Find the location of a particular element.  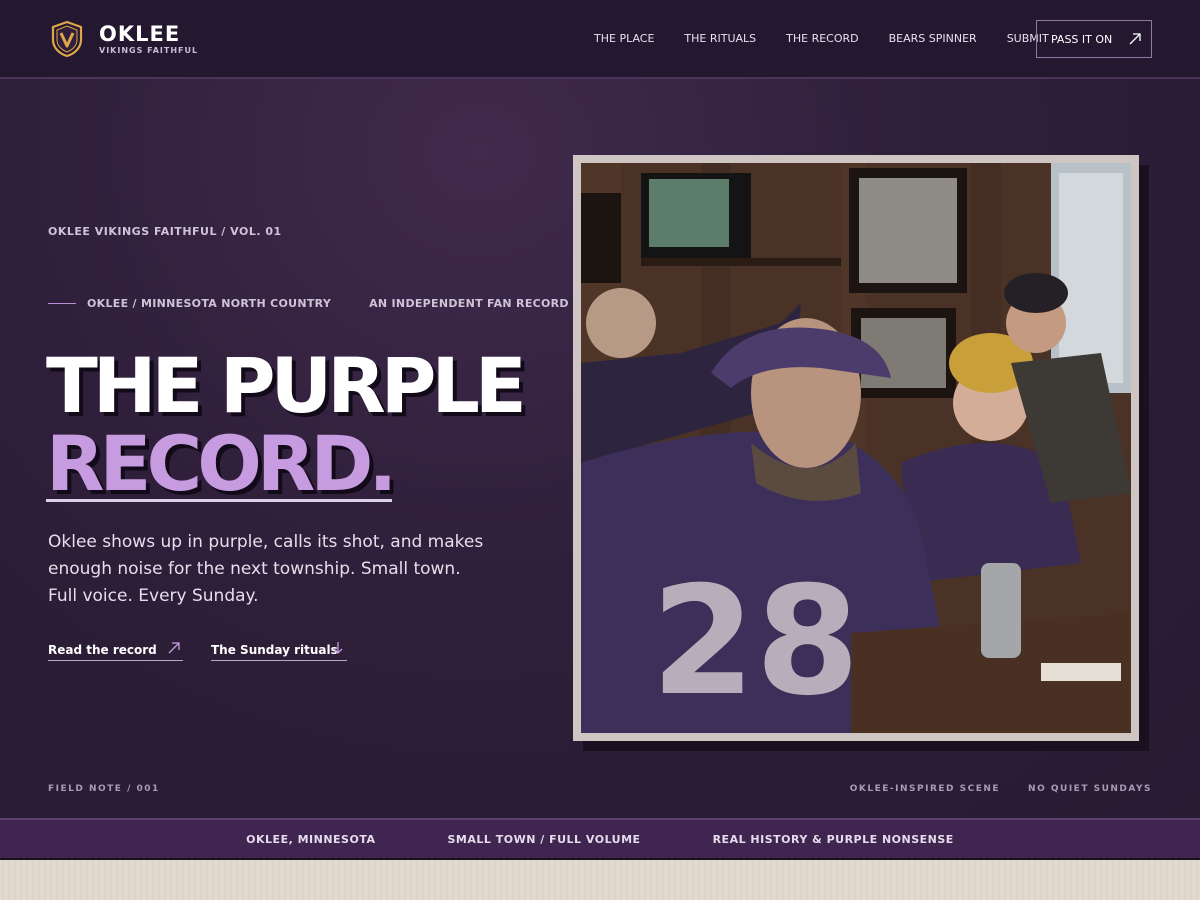

pass-it-on-label: PASS IT ON is located at coordinates (1082, 39).